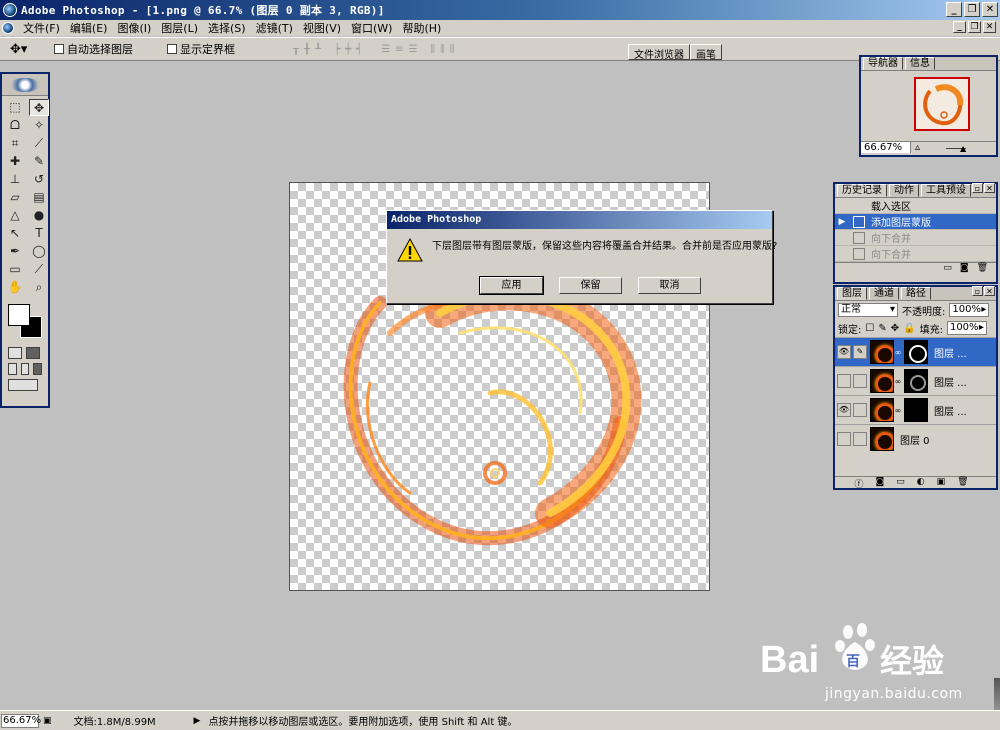  I want to click on new-layer-icon: ▣, so click(941, 482).